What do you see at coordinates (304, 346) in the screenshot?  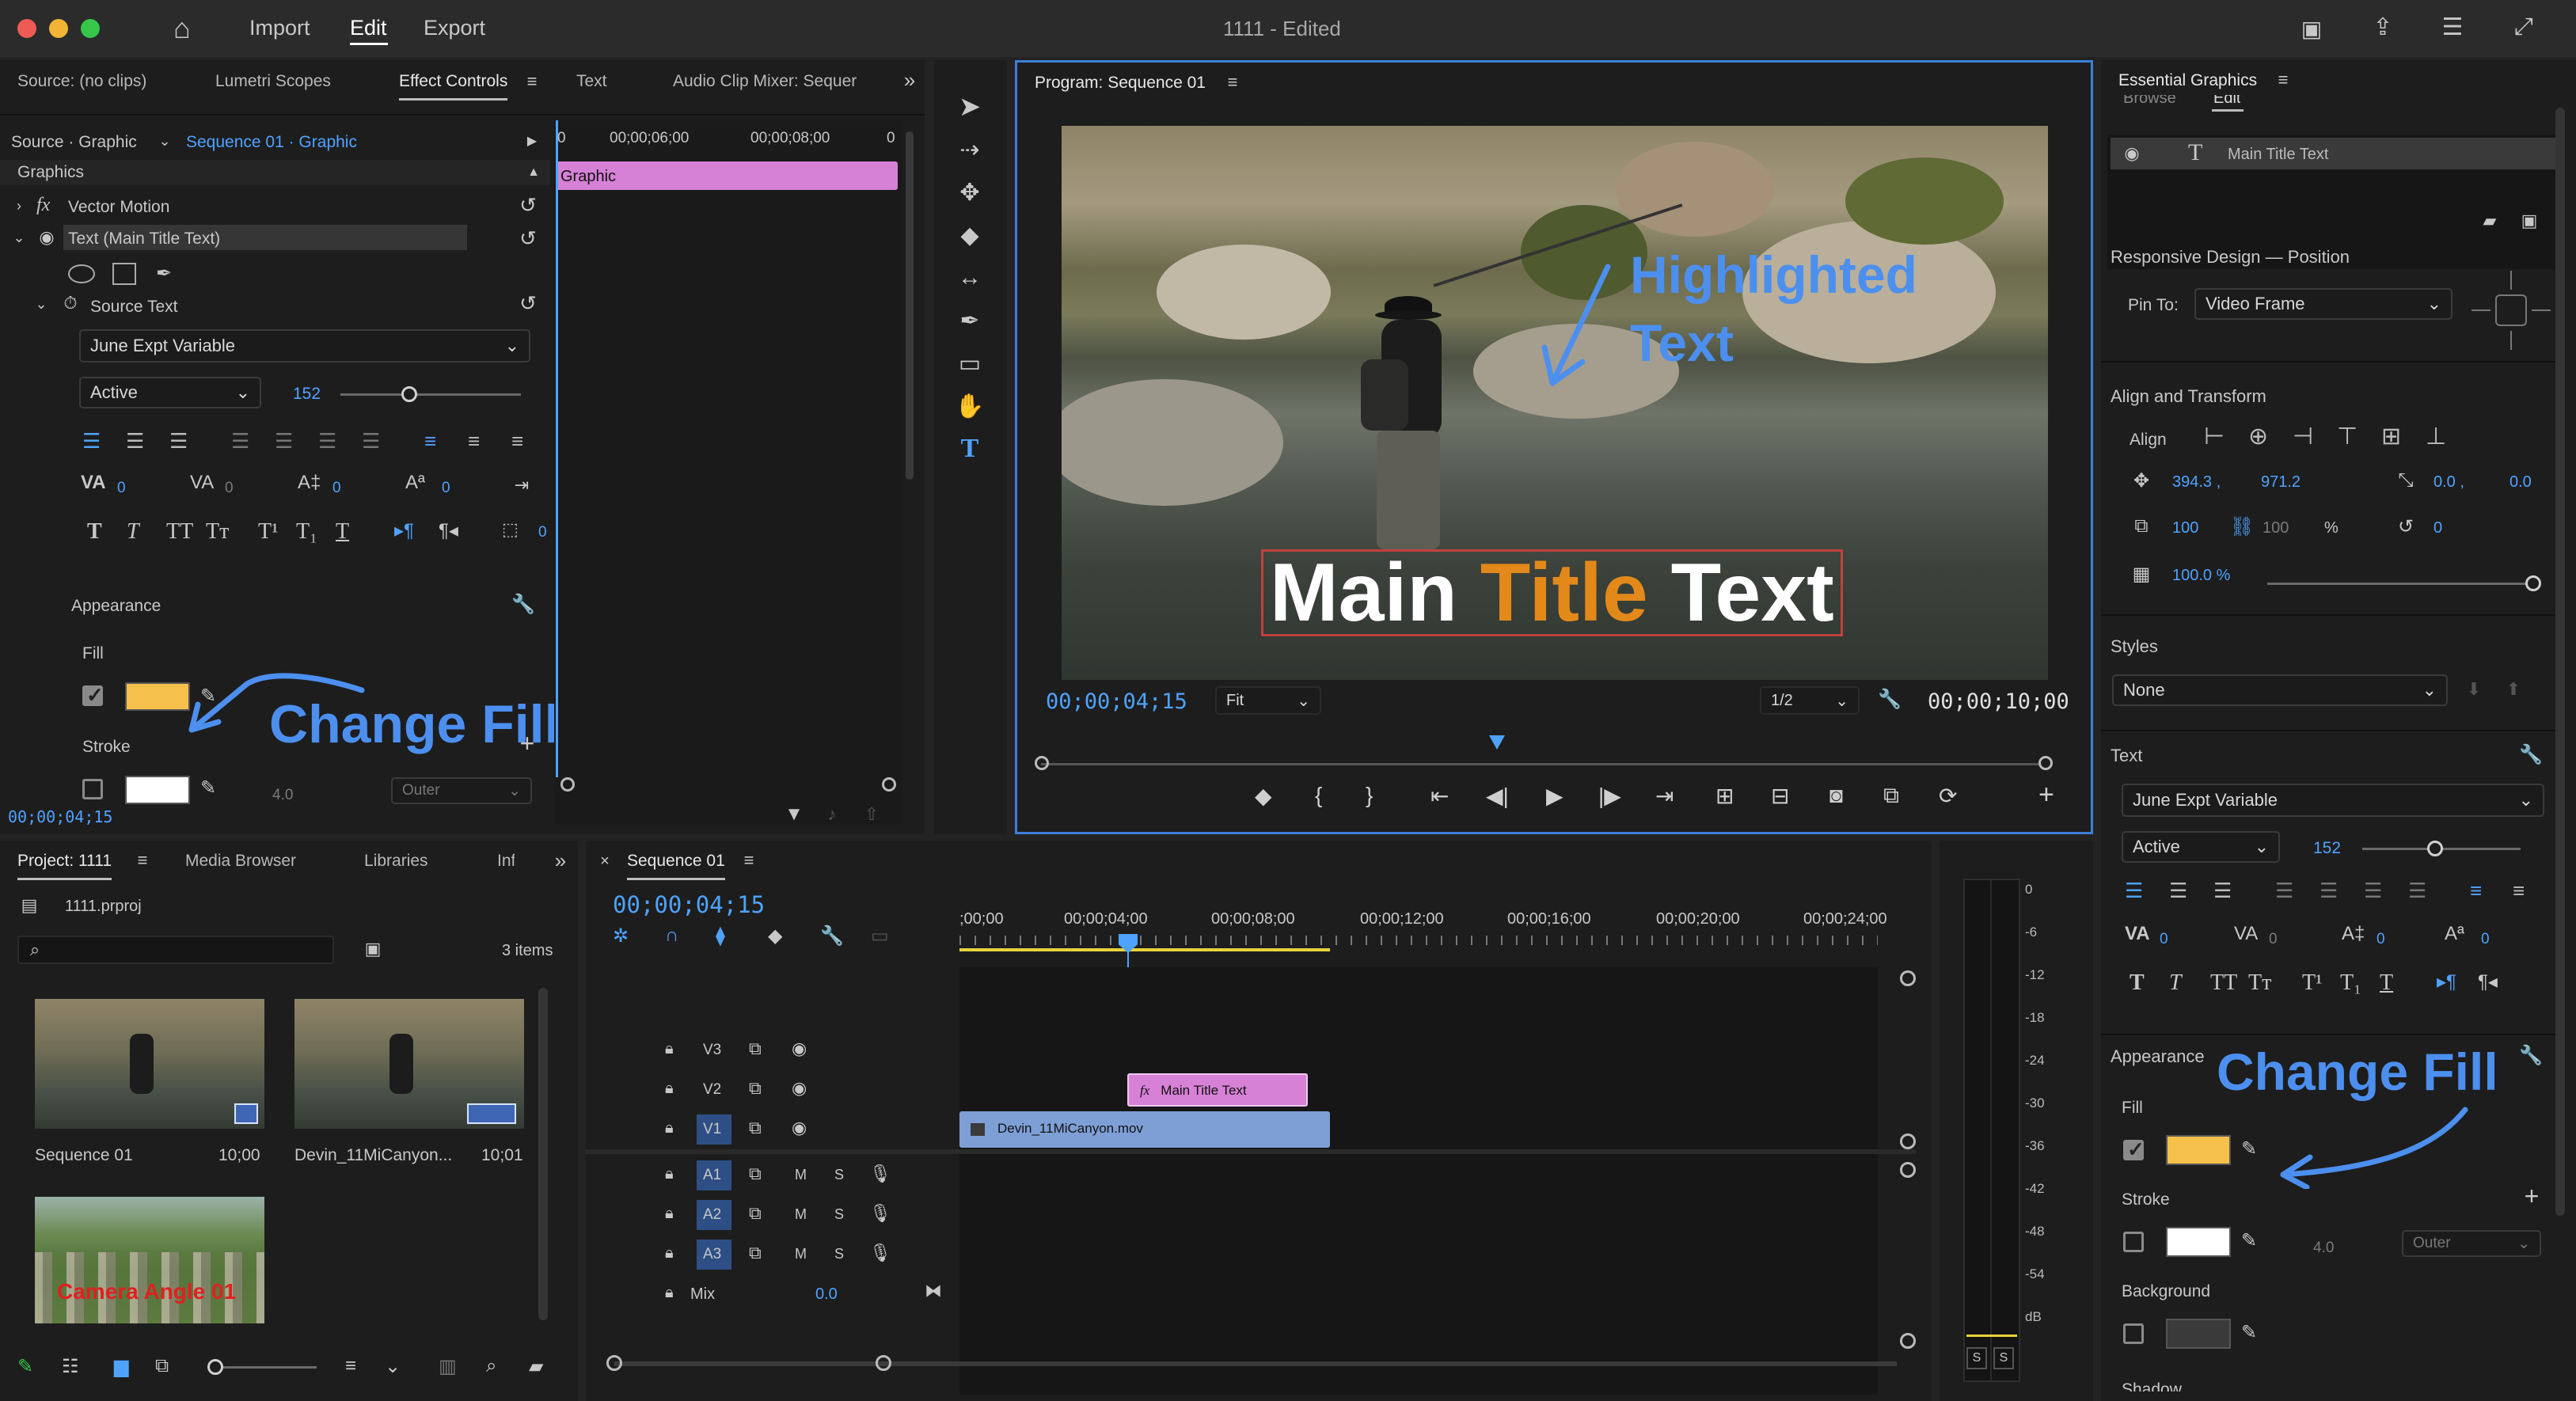 I see `font-dropdown: June Expt Variable ⌄` at bounding box center [304, 346].